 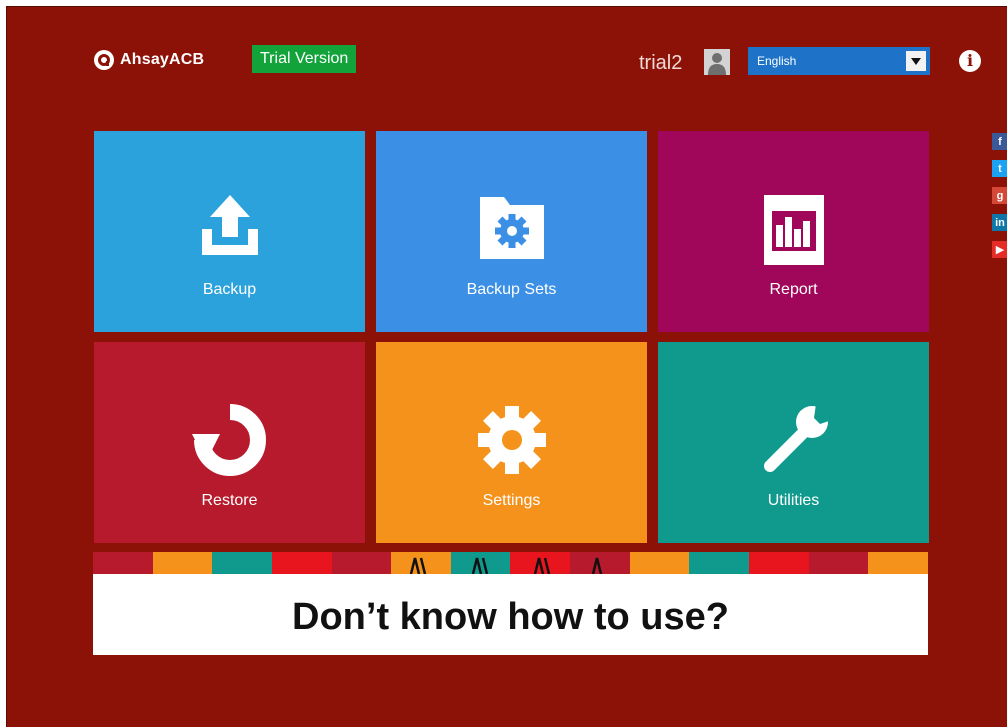 I want to click on report-tile: Report, so click(x=793, y=231).